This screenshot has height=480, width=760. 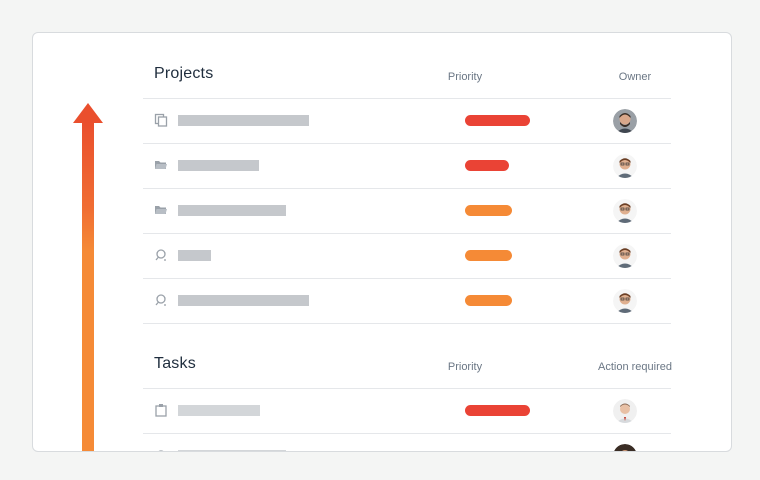 What do you see at coordinates (184, 73) in the screenshot?
I see `projects-title: Projects` at bounding box center [184, 73].